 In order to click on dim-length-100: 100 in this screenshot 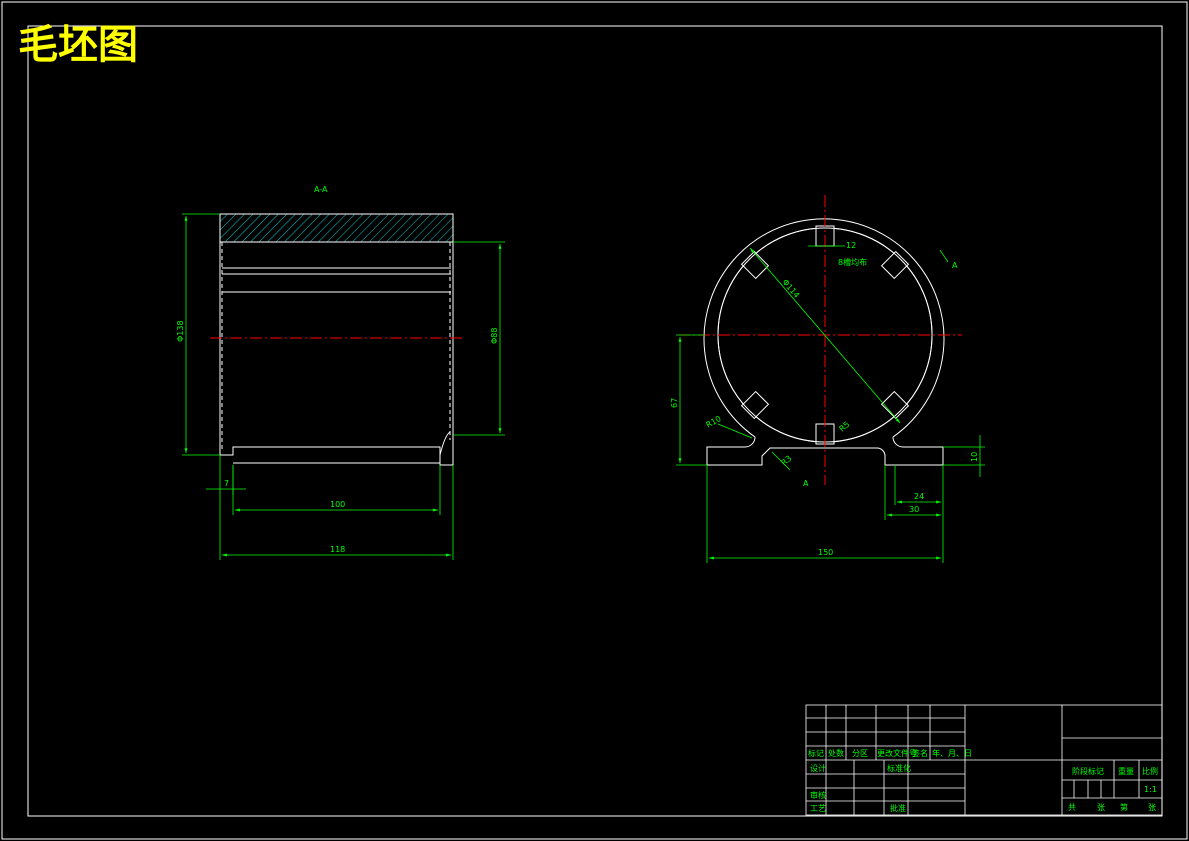, I will do `click(337, 504)`.